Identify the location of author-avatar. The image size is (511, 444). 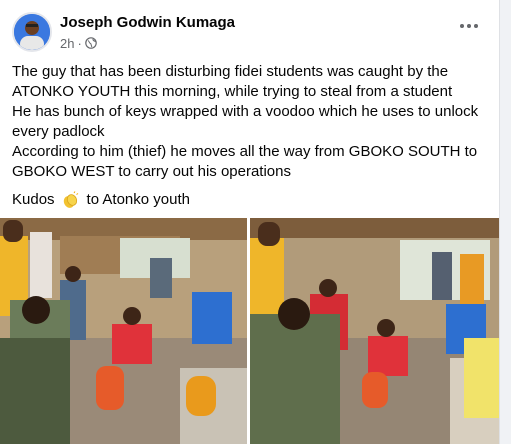
(32, 32).